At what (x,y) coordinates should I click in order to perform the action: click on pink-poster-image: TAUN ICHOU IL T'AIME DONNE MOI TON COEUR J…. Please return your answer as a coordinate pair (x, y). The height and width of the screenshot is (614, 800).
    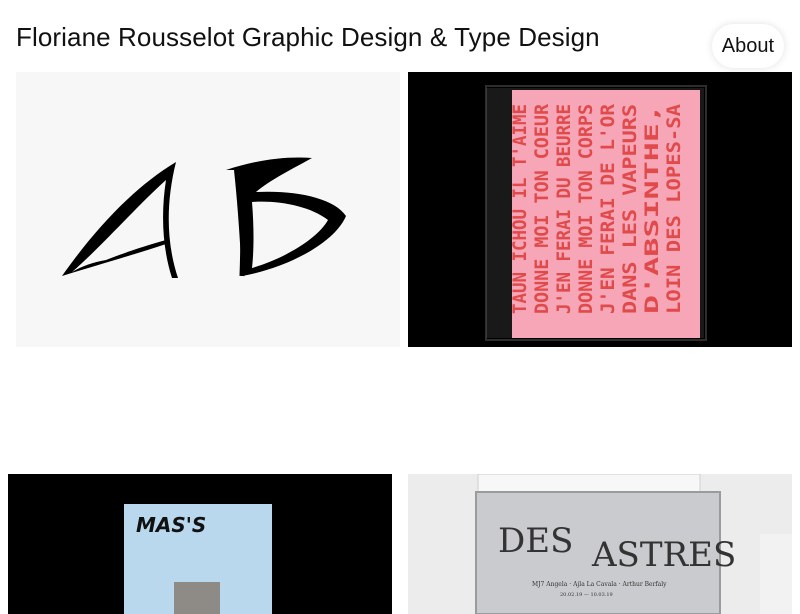
    Looking at the image, I should click on (596, 213).